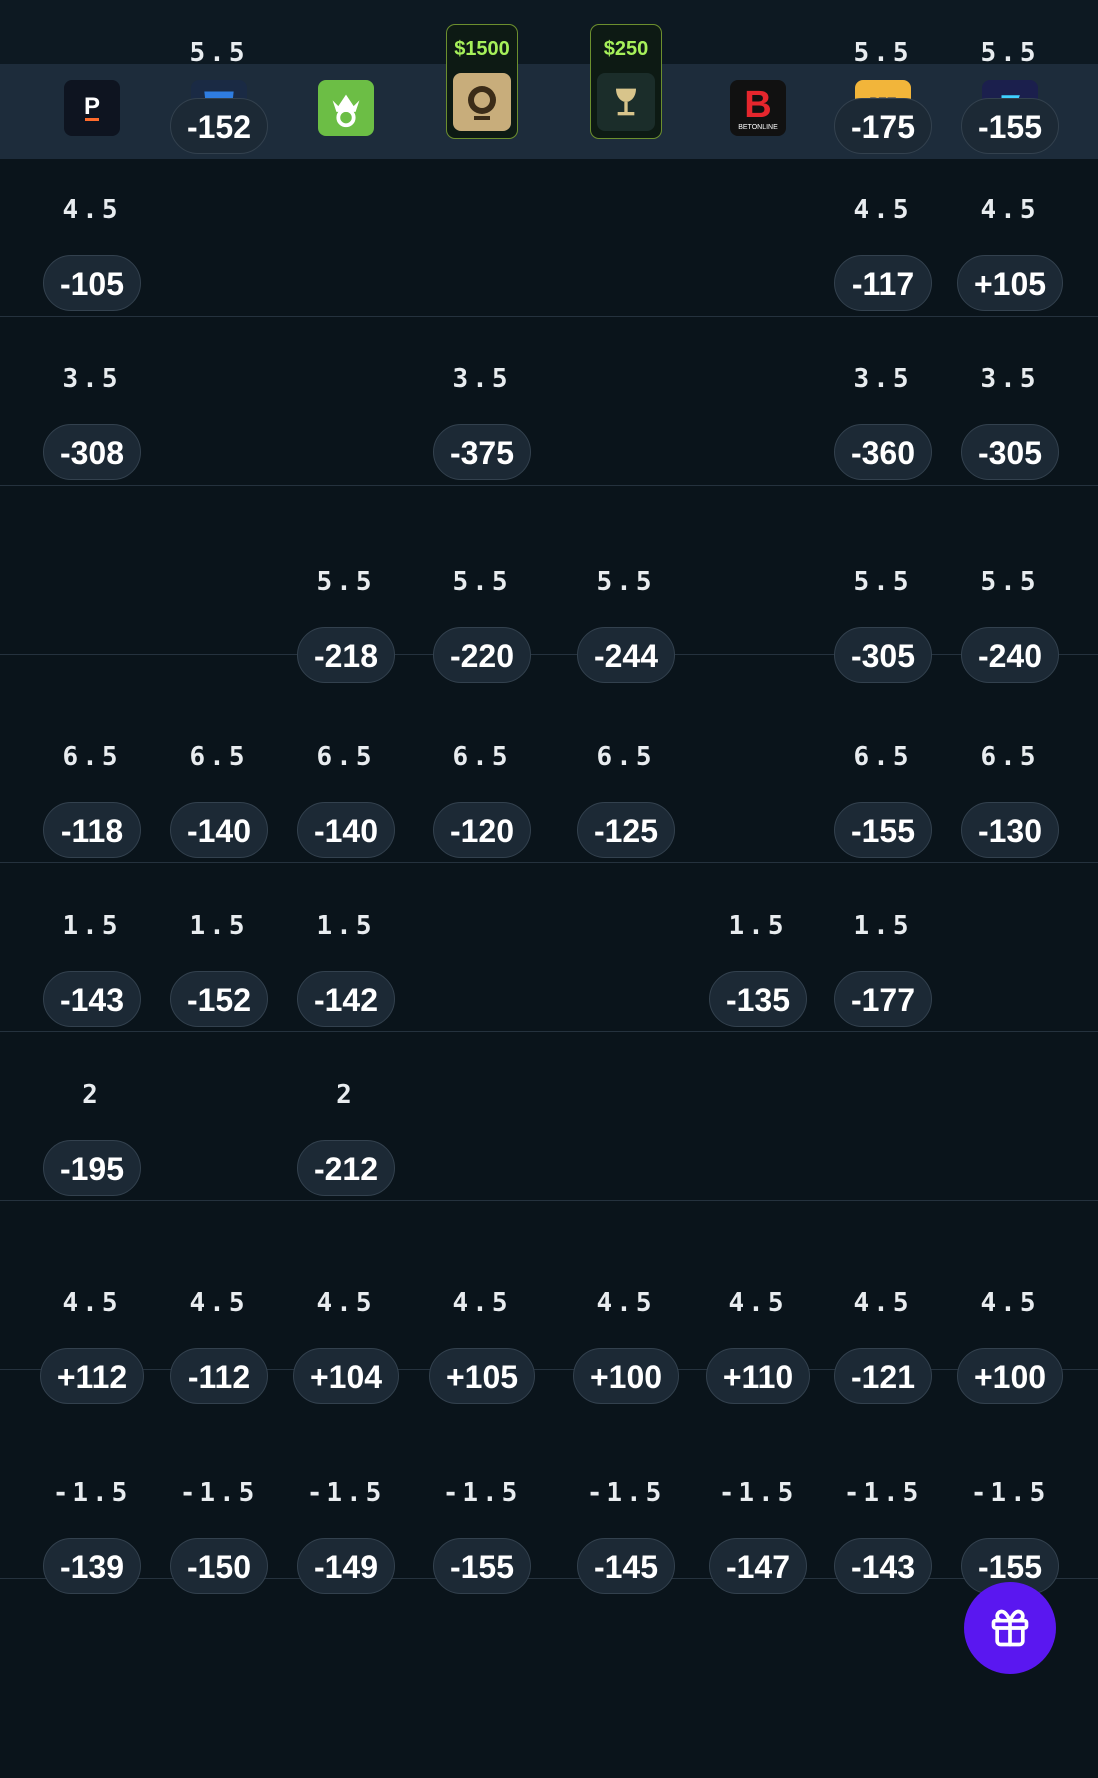 This screenshot has height=1778, width=1098. What do you see at coordinates (626, 655) in the screenshot?
I see `odds-button: -244` at bounding box center [626, 655].